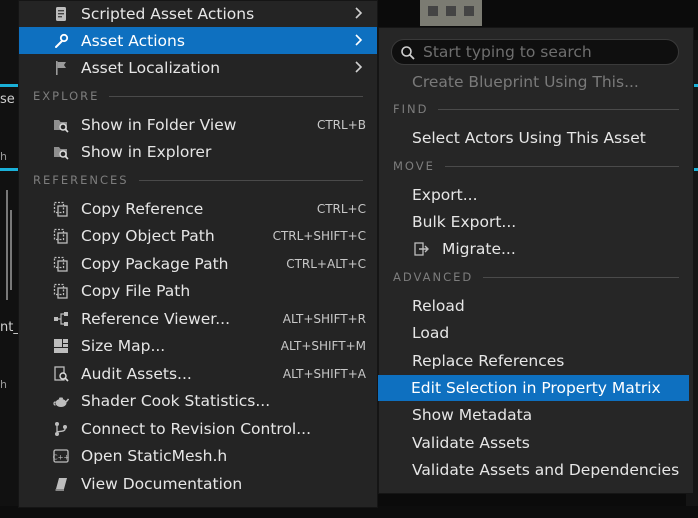  Describe the element at coordinates (341, 124) in the screenshot. I see `shortcut-hint: CTRL+B` at that location.